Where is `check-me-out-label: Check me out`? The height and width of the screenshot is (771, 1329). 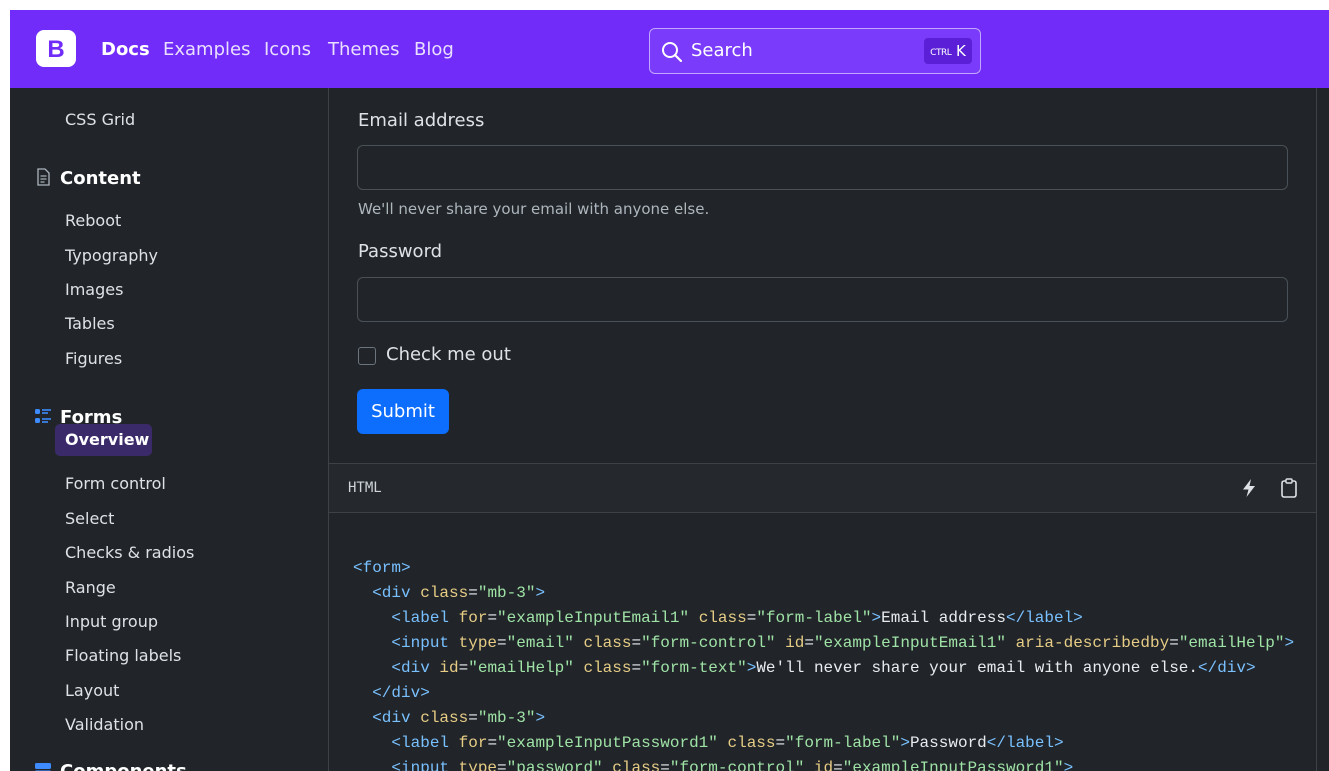 check-me-out-label: Check me out is located at coordinates (448, 355).